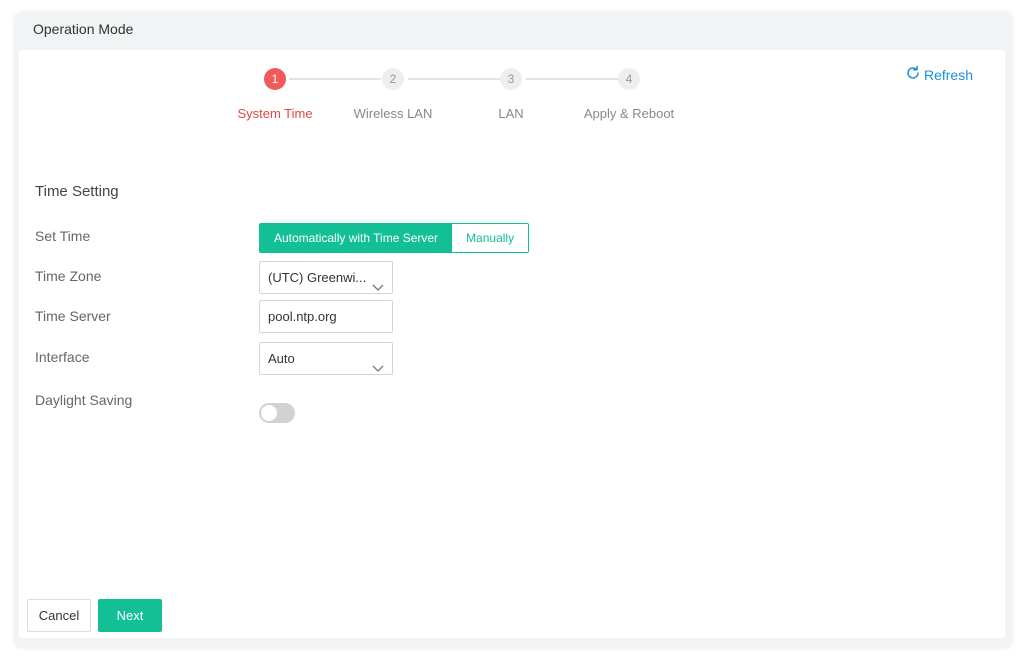 The width and height of the screenshot is (1025, 661). Describe the element at coordinates (511, 79) in the screenshot. I see `step-3-indicator: 3` at that location.